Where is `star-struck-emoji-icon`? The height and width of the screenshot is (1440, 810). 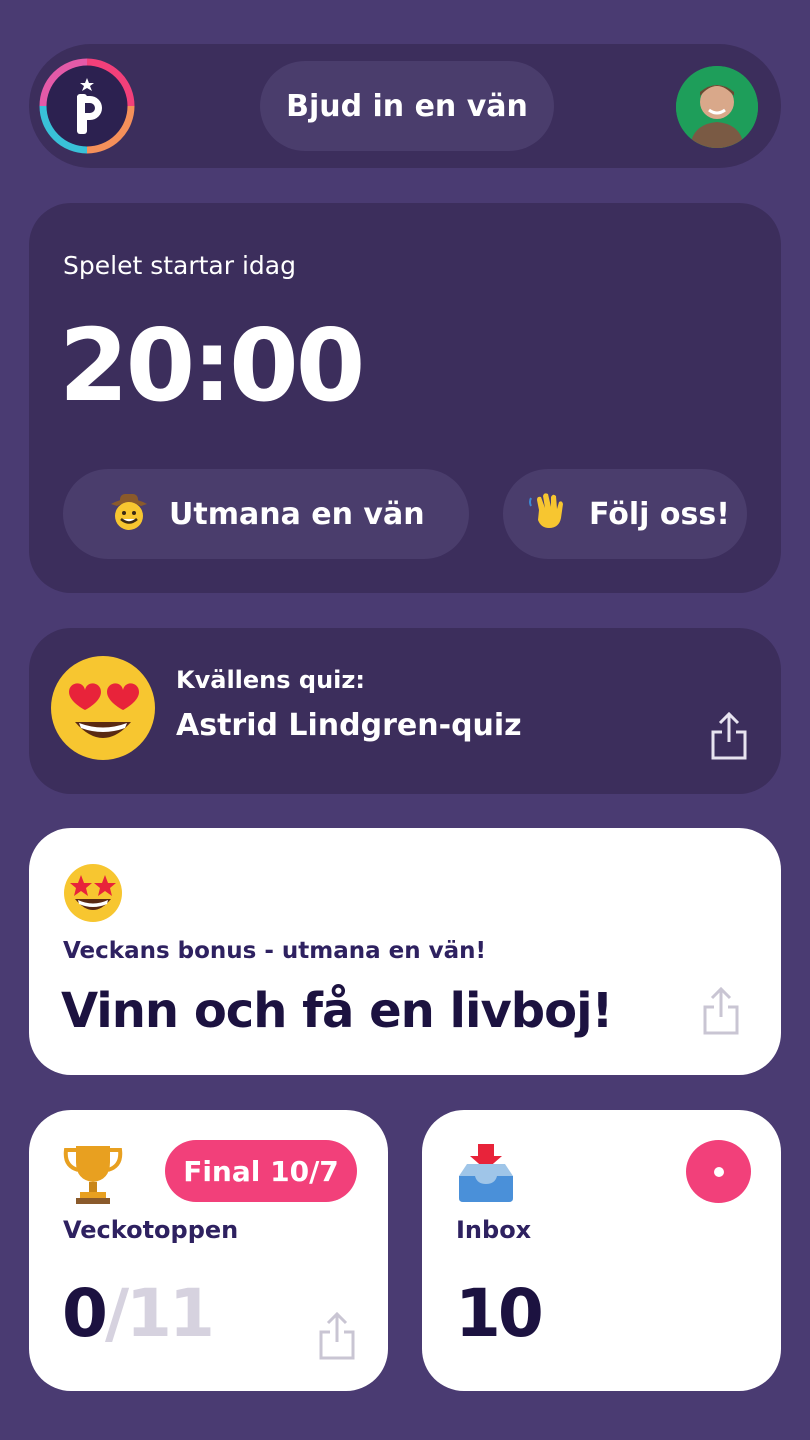 star-struck-emoji-icon is located at coordinates (93, 893).